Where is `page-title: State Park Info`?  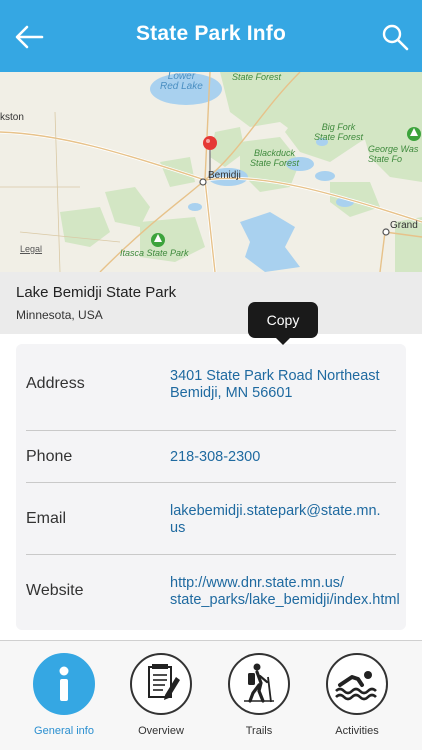 page-title: State Park Info is located at coordinates (211, 33).